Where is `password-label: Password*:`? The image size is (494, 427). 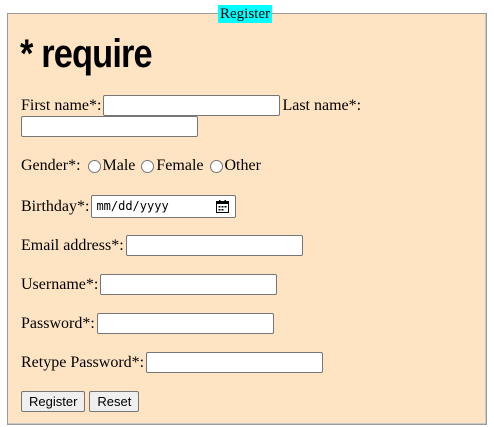 password-label: Password*: is located at coordinates (58, 323).